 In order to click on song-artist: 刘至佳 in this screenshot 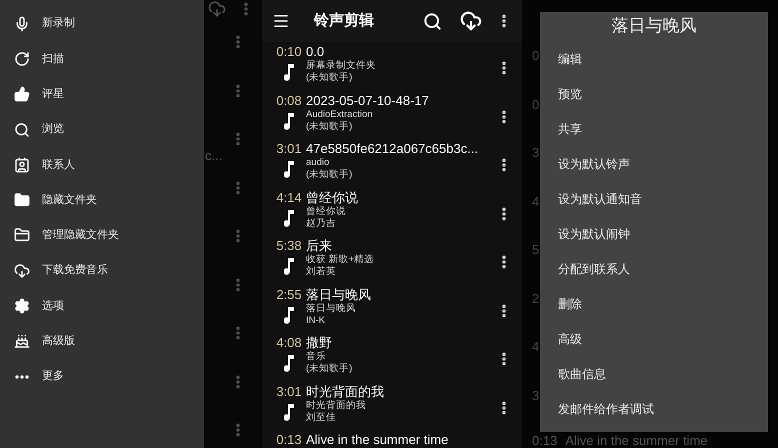, I will do `click(321, 418)`.